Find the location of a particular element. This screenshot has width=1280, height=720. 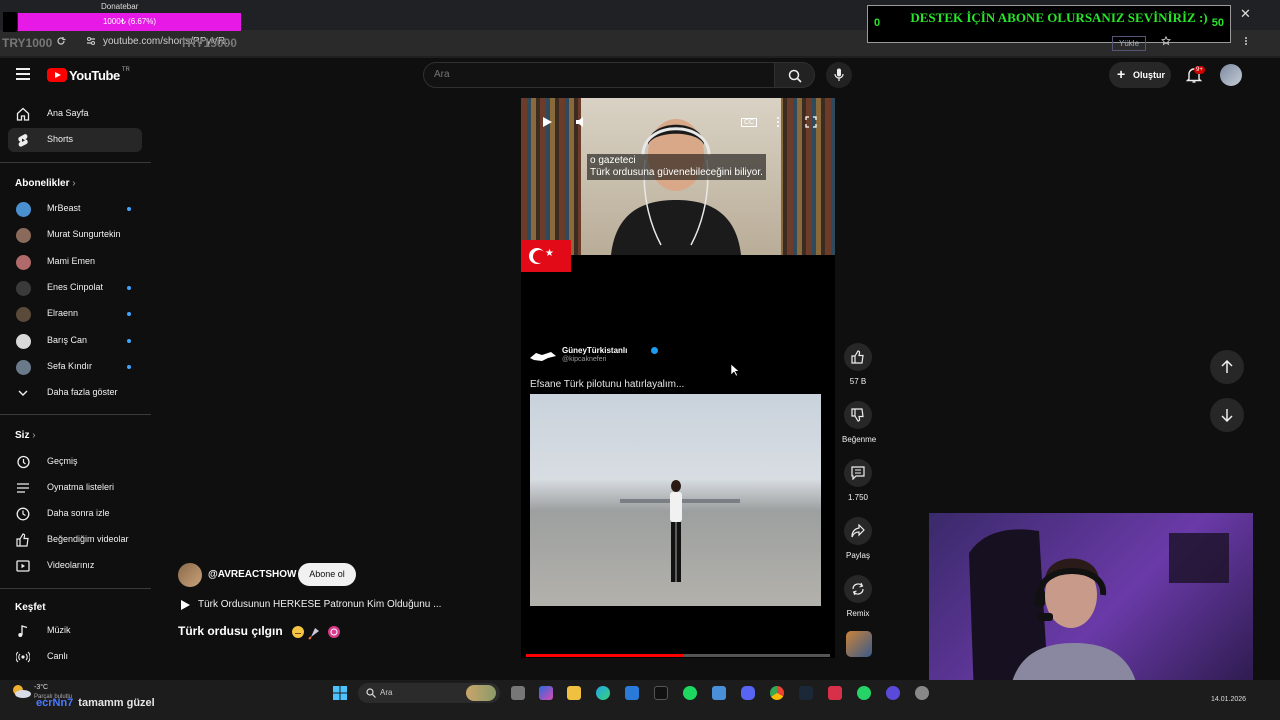

fullscreen-icon is located at coordinates (811, 122).